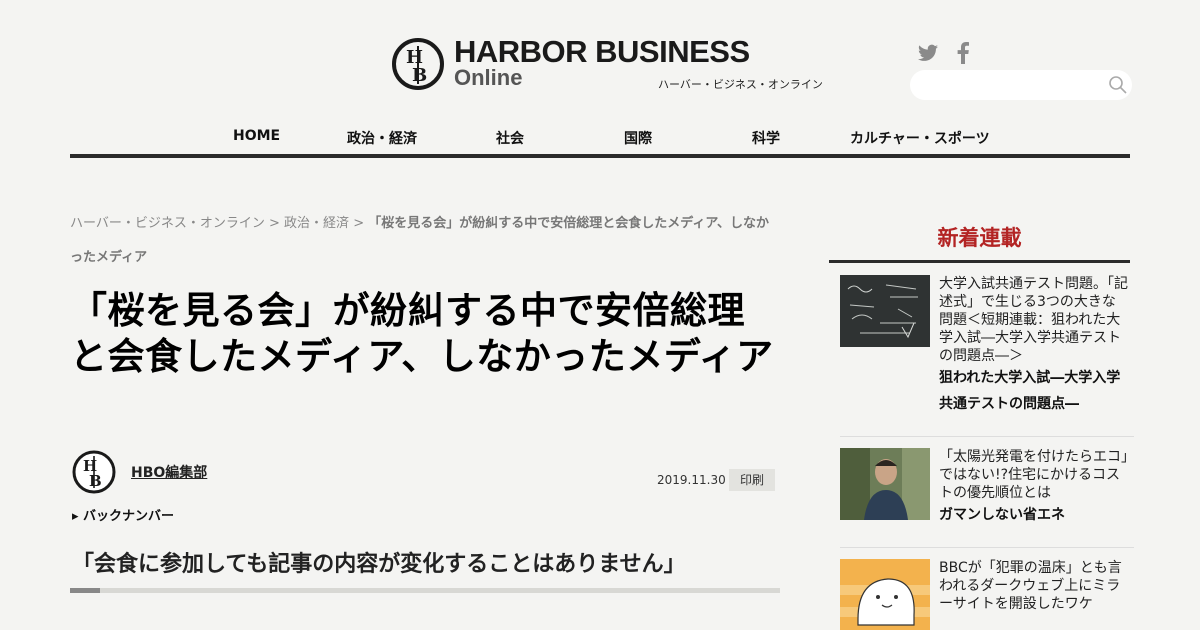 Image resolution: width=1200 pixels, height=630 pixels. What do you see at coordinates (256, 136) in the screenshot?
I see `nav-item-home: HOME` at bounding box center [256, 136].